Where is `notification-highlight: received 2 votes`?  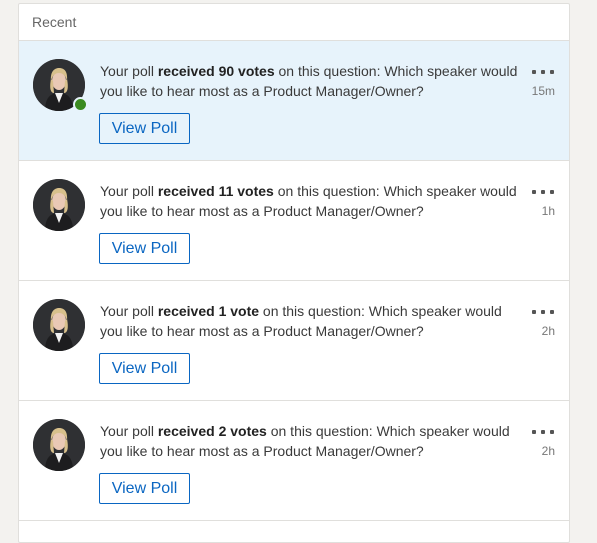 notification-highlight: received 2 votes is located at coordinates (212, 431).